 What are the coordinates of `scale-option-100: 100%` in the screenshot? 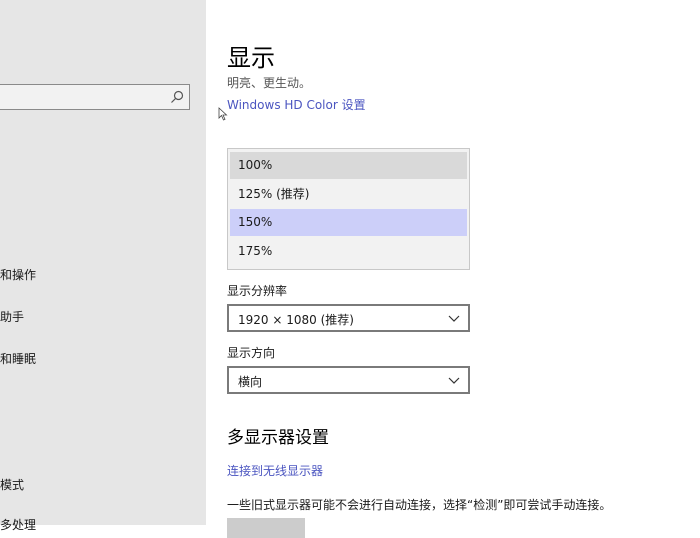 It's located at (348, 165).